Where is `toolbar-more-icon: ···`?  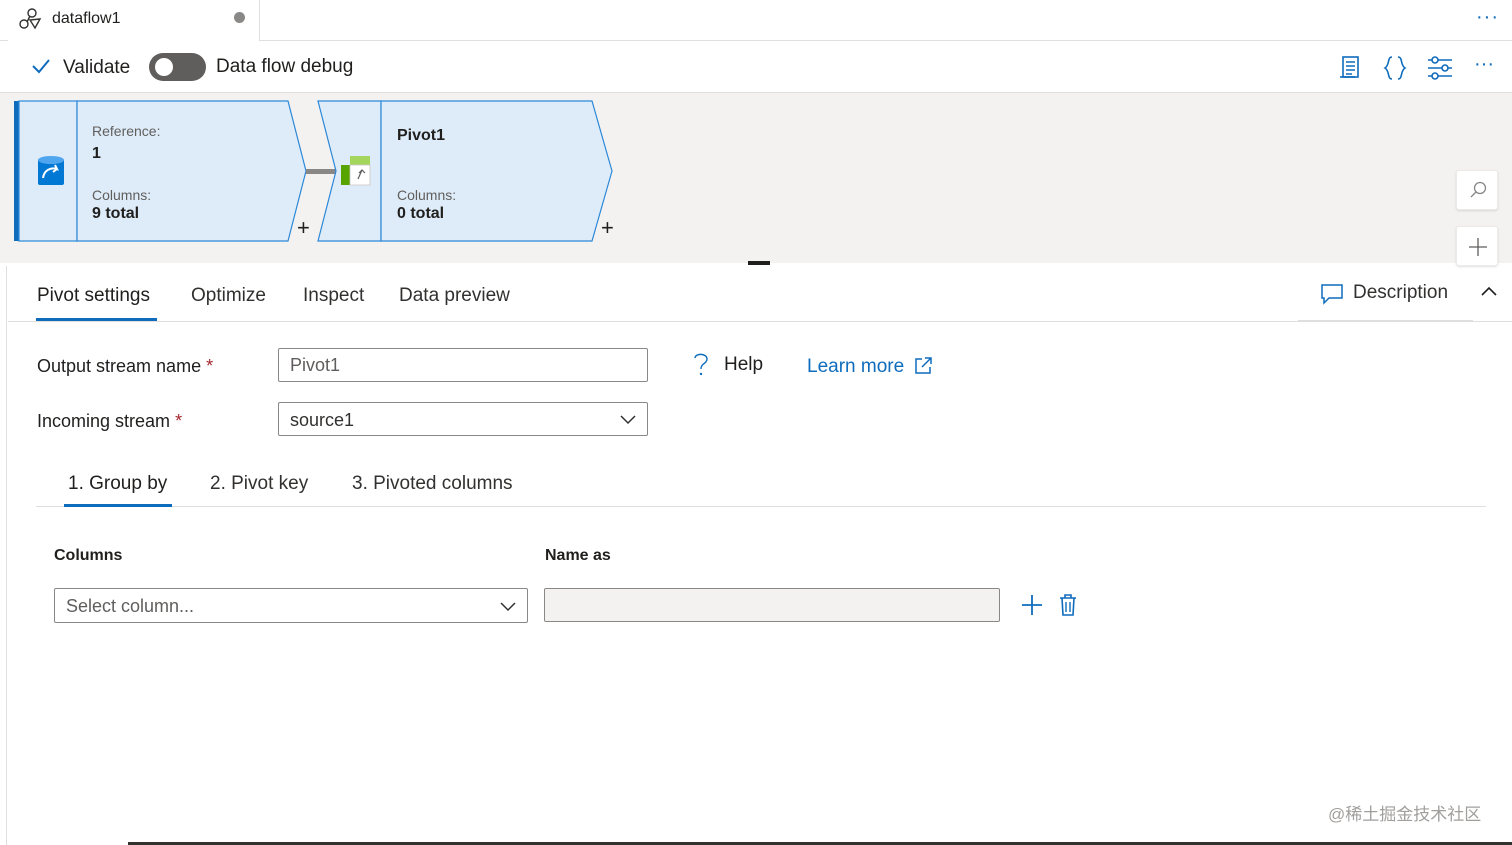
toolbar-more-icon: ··· is located at coordinates (1484, 64).